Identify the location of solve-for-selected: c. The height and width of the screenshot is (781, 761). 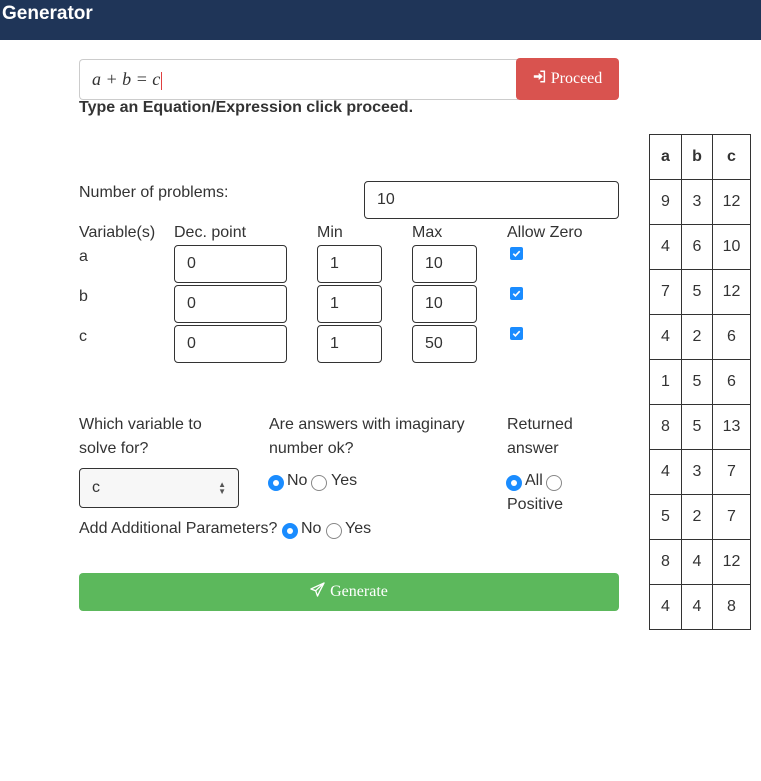
(96, 487).